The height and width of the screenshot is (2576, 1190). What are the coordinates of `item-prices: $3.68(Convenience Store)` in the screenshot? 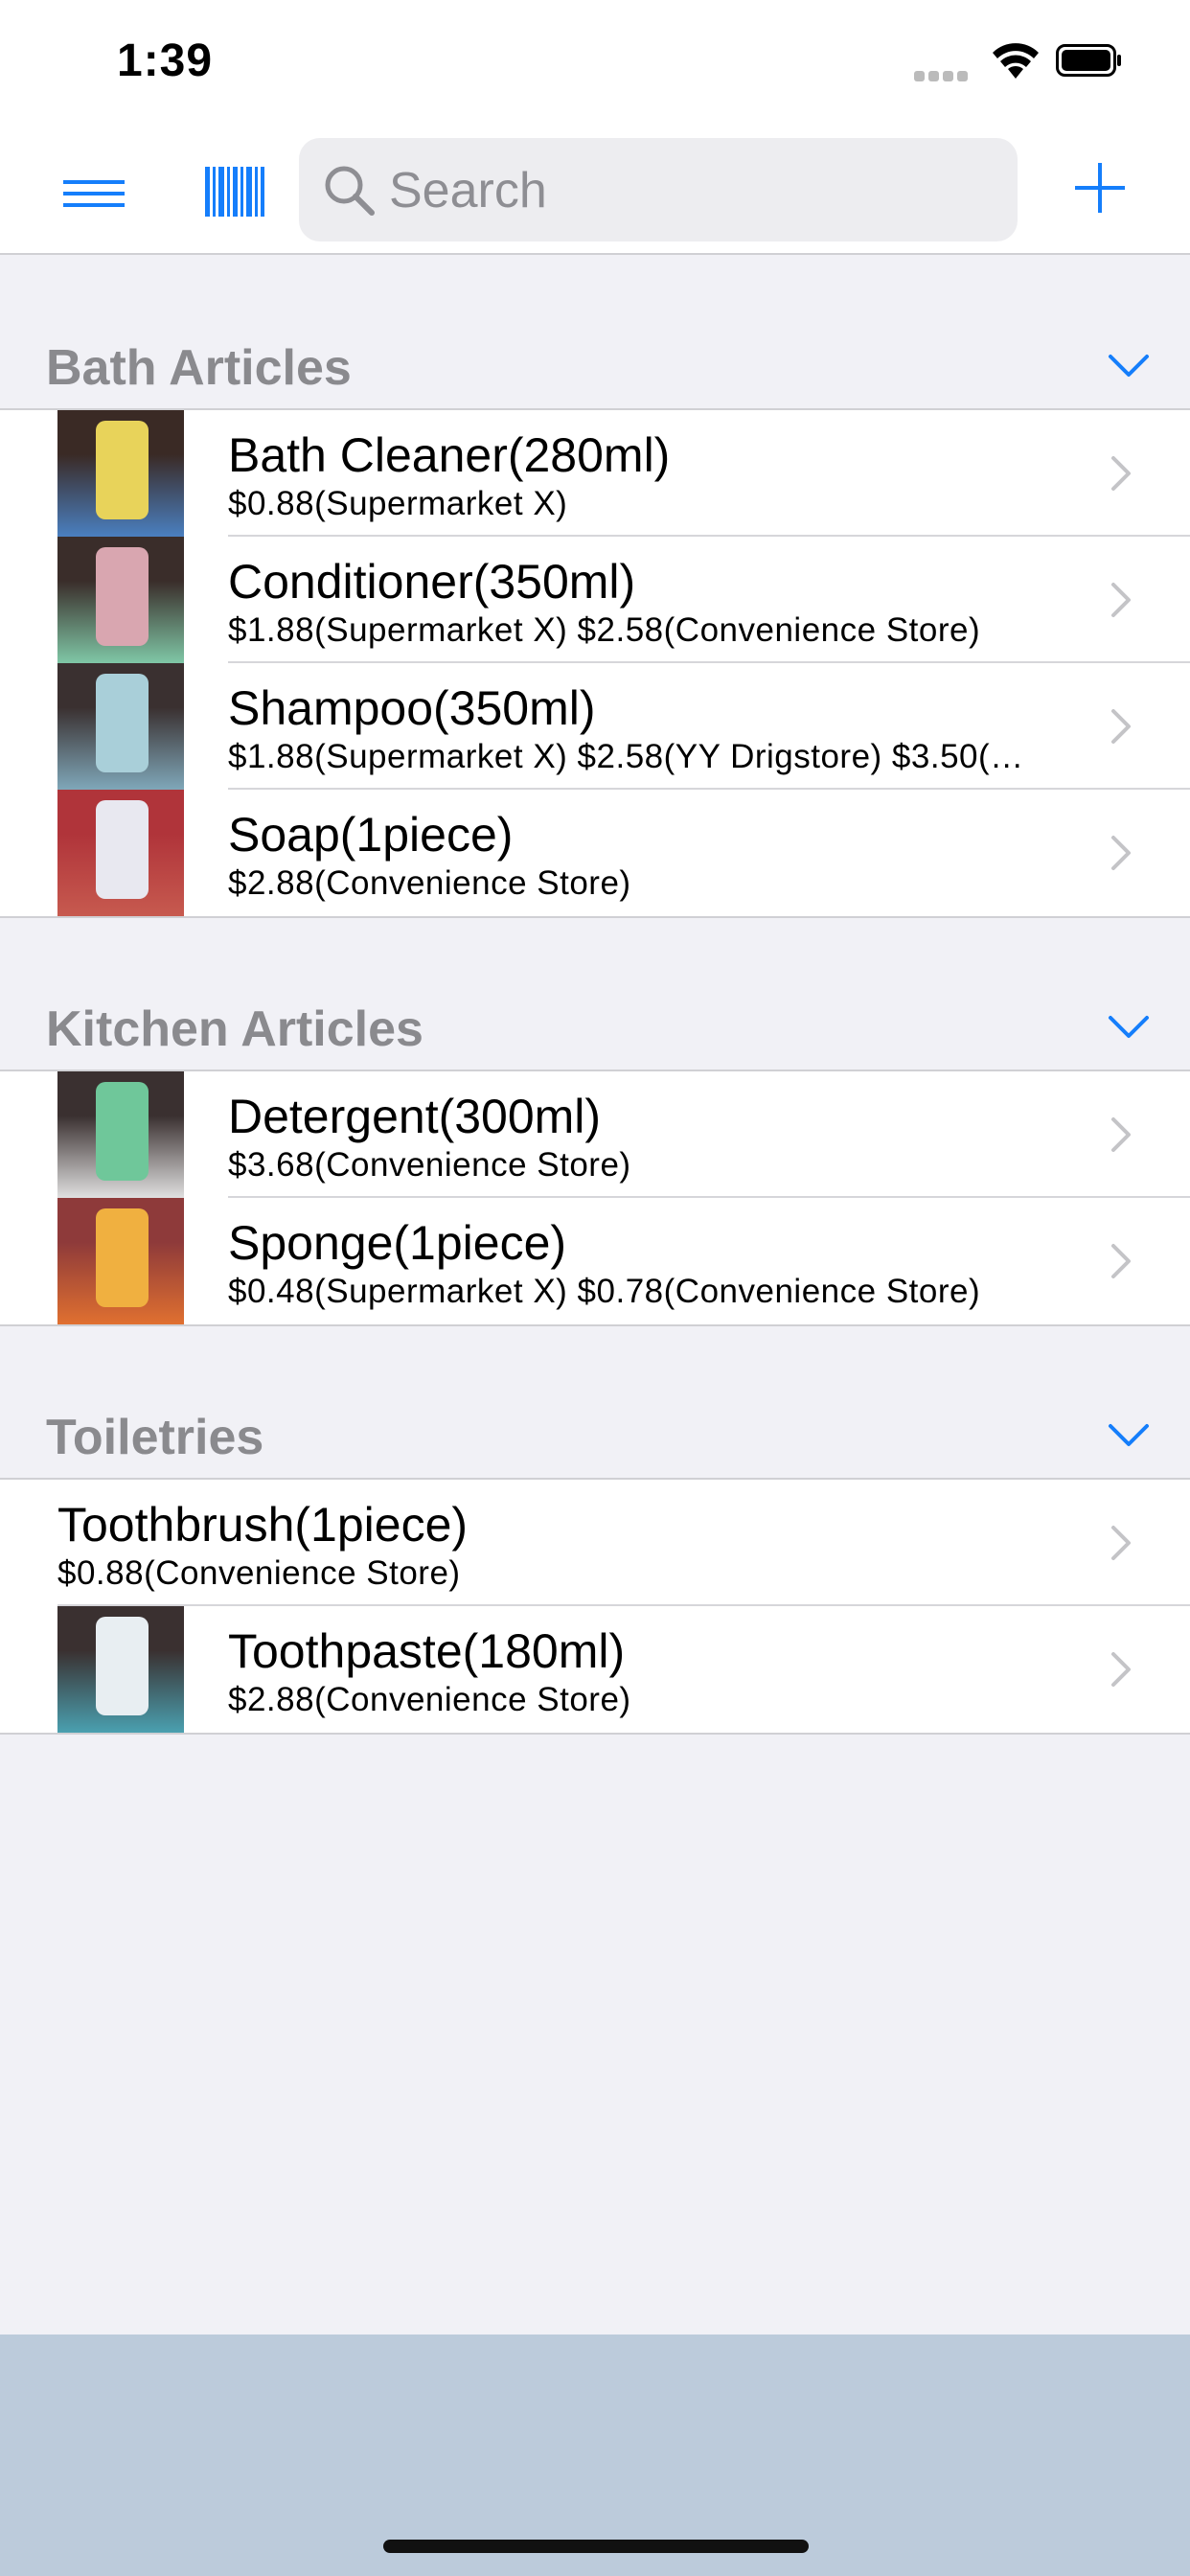 It's located at (429, 1165).